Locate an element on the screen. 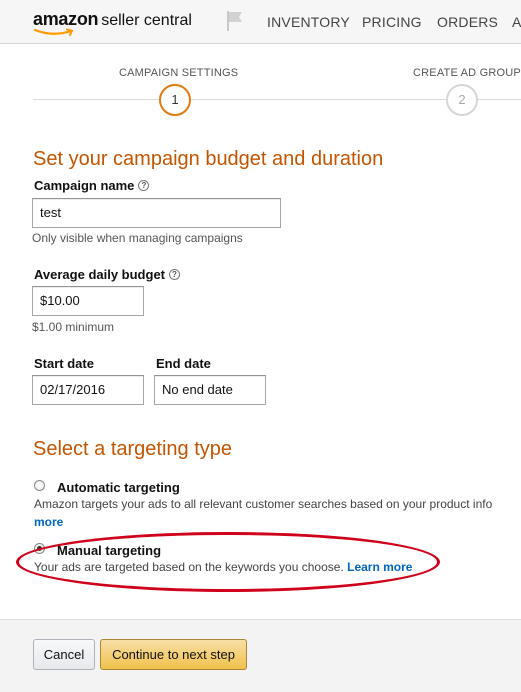  campaign-name-hint: Only visible when managing campaigns is located at coordinates (137, 238).